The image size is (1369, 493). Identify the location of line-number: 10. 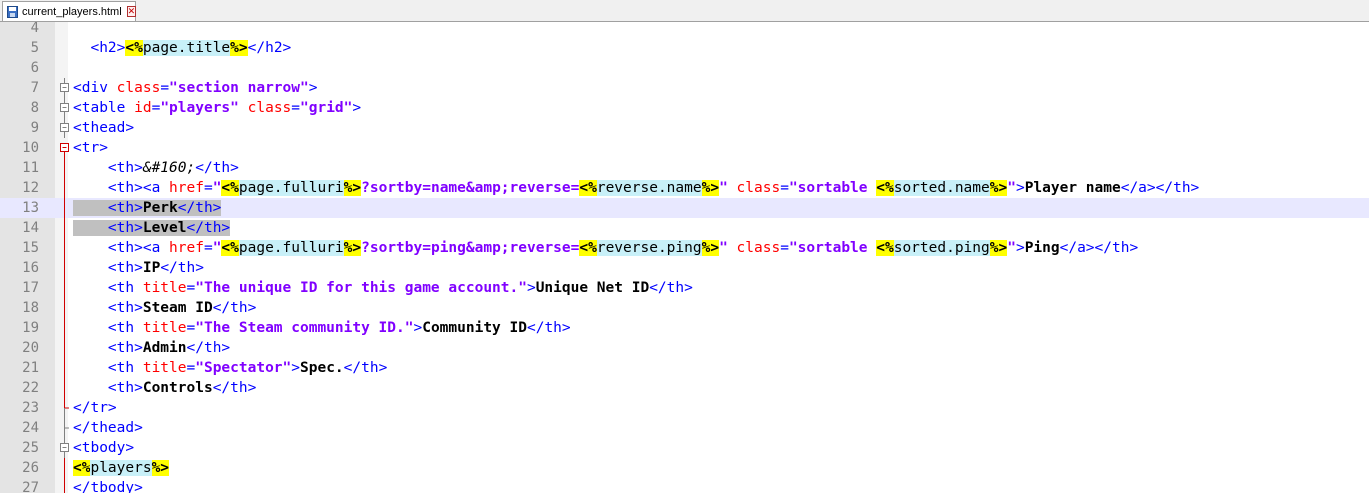
(30, 148).